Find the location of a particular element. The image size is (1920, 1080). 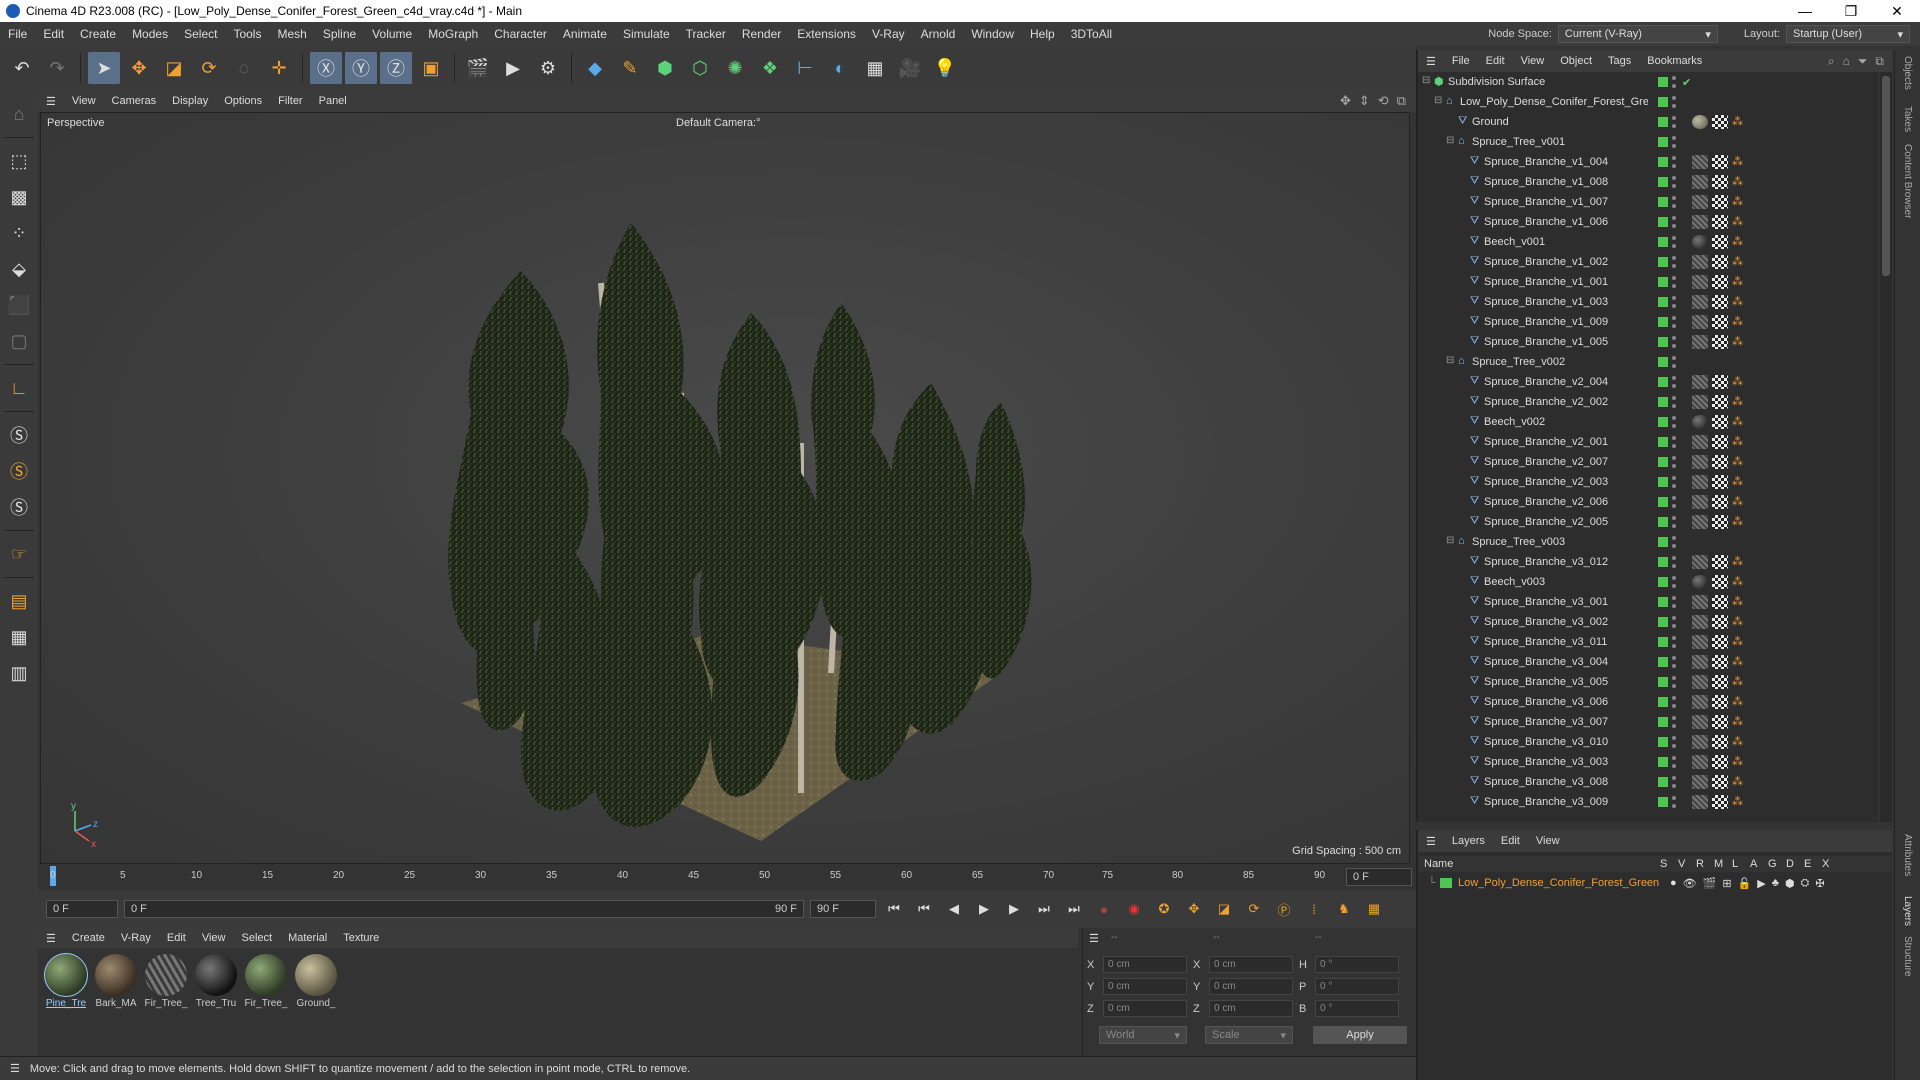

object-tree-row: ⛛ Spruce_Branche_v2_004 ⁂ is located at coordinates (1648, 382).